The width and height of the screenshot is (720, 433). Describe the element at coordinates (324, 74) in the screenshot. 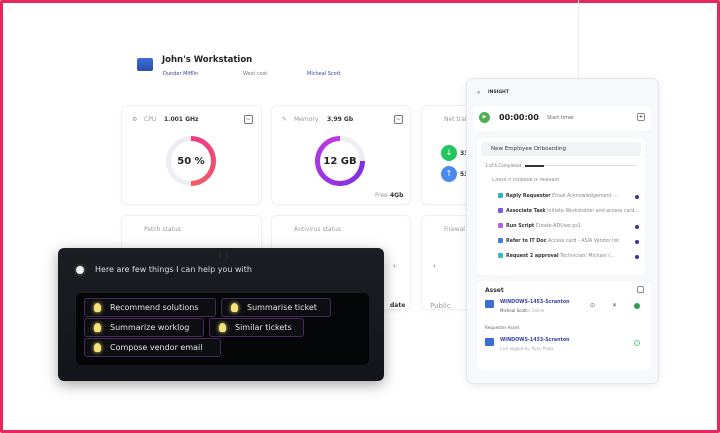

I see `user-link: Micheal Scott` at that location.